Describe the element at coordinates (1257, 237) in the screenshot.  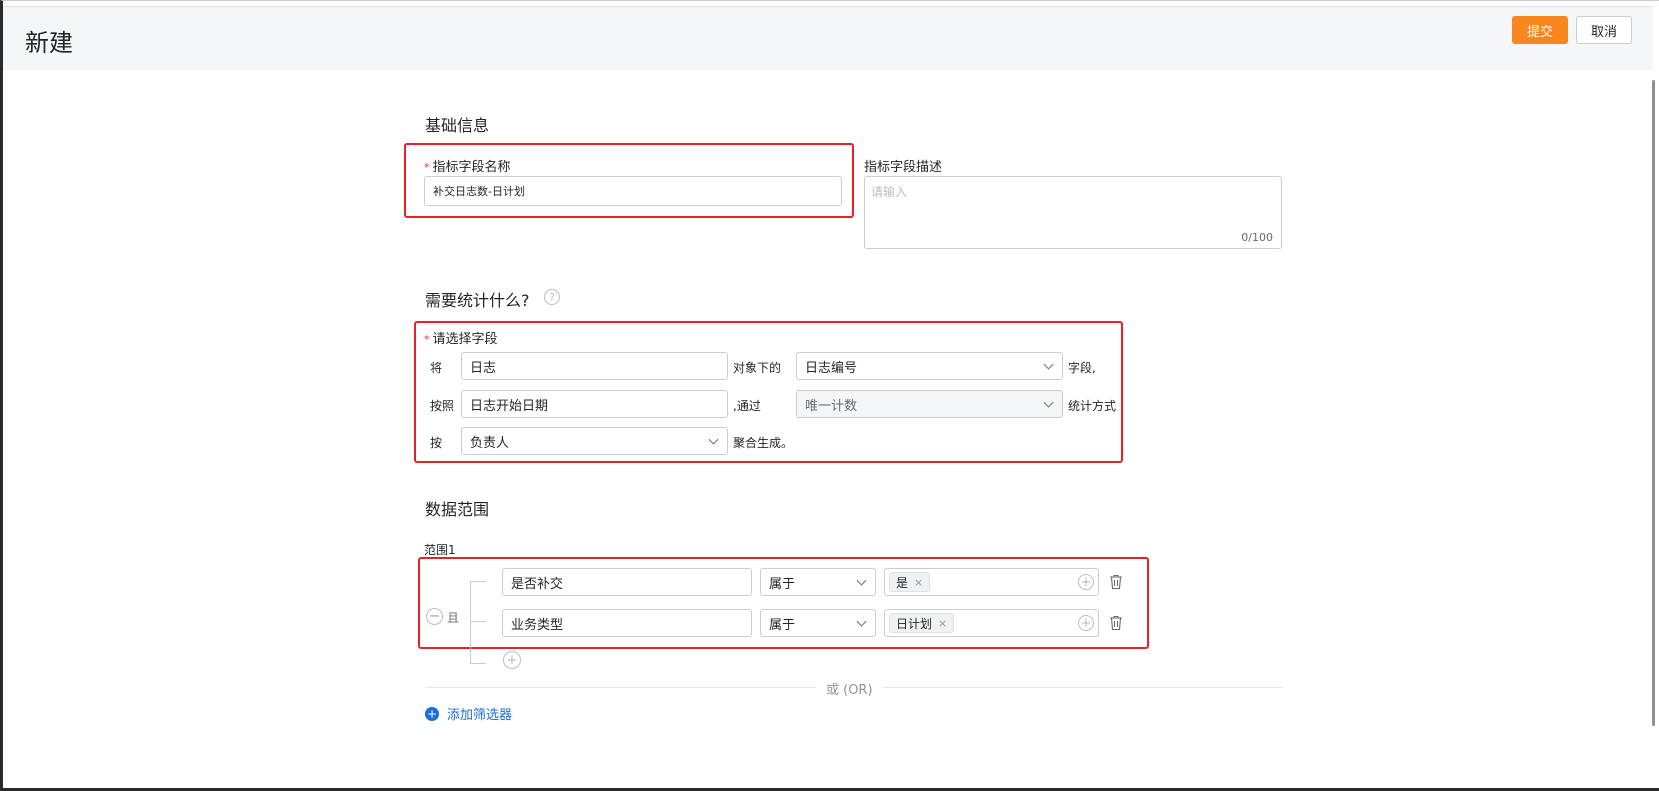
I see `desc-counter: 0/100` at that location.